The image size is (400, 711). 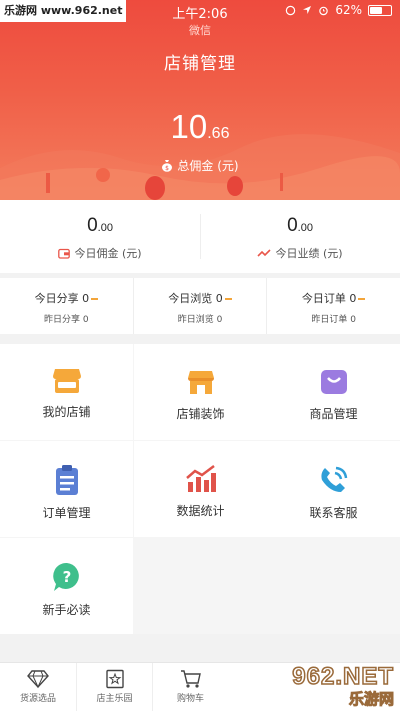 I want to click on today-performance: 0.00 今日业绩 (元), so click(x=300, y=236).